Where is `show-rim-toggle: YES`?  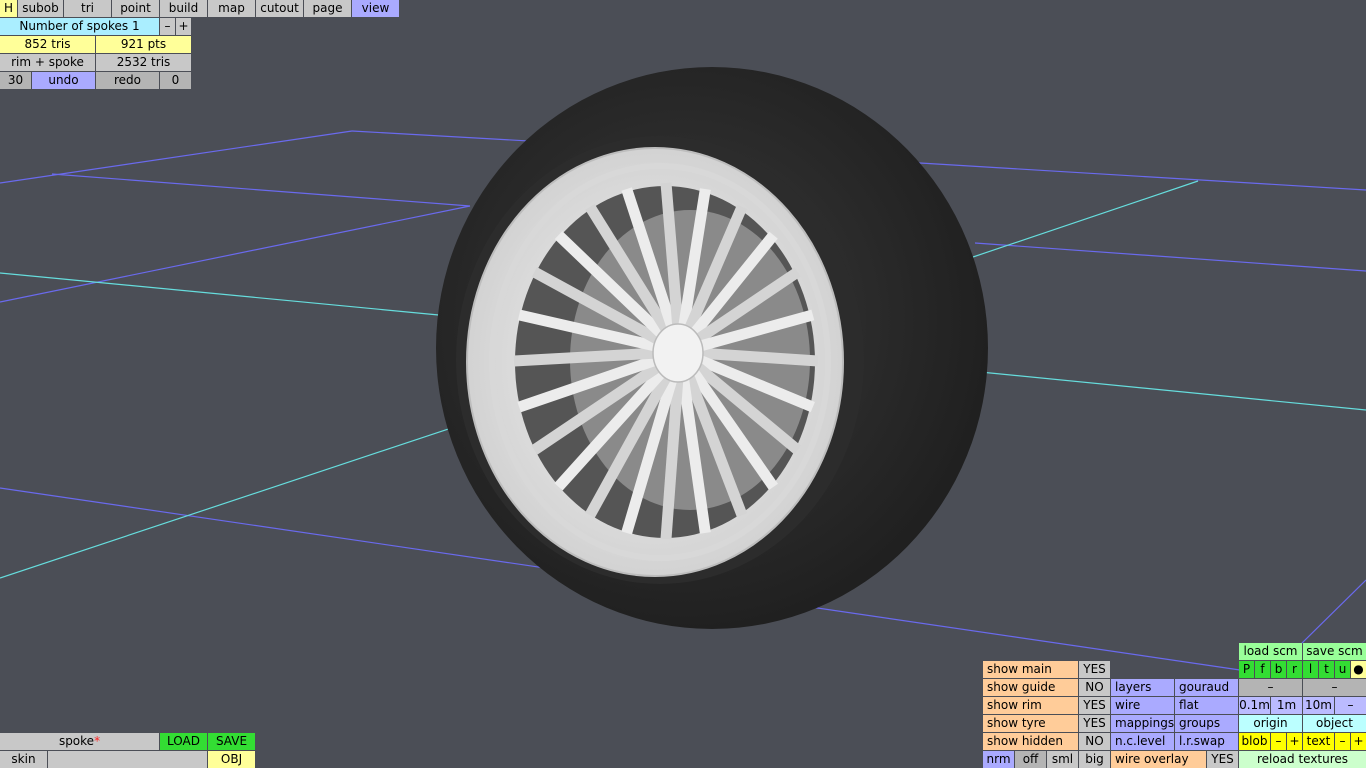 show-rim-toggle: YES is located at coordinates (1094, 705).